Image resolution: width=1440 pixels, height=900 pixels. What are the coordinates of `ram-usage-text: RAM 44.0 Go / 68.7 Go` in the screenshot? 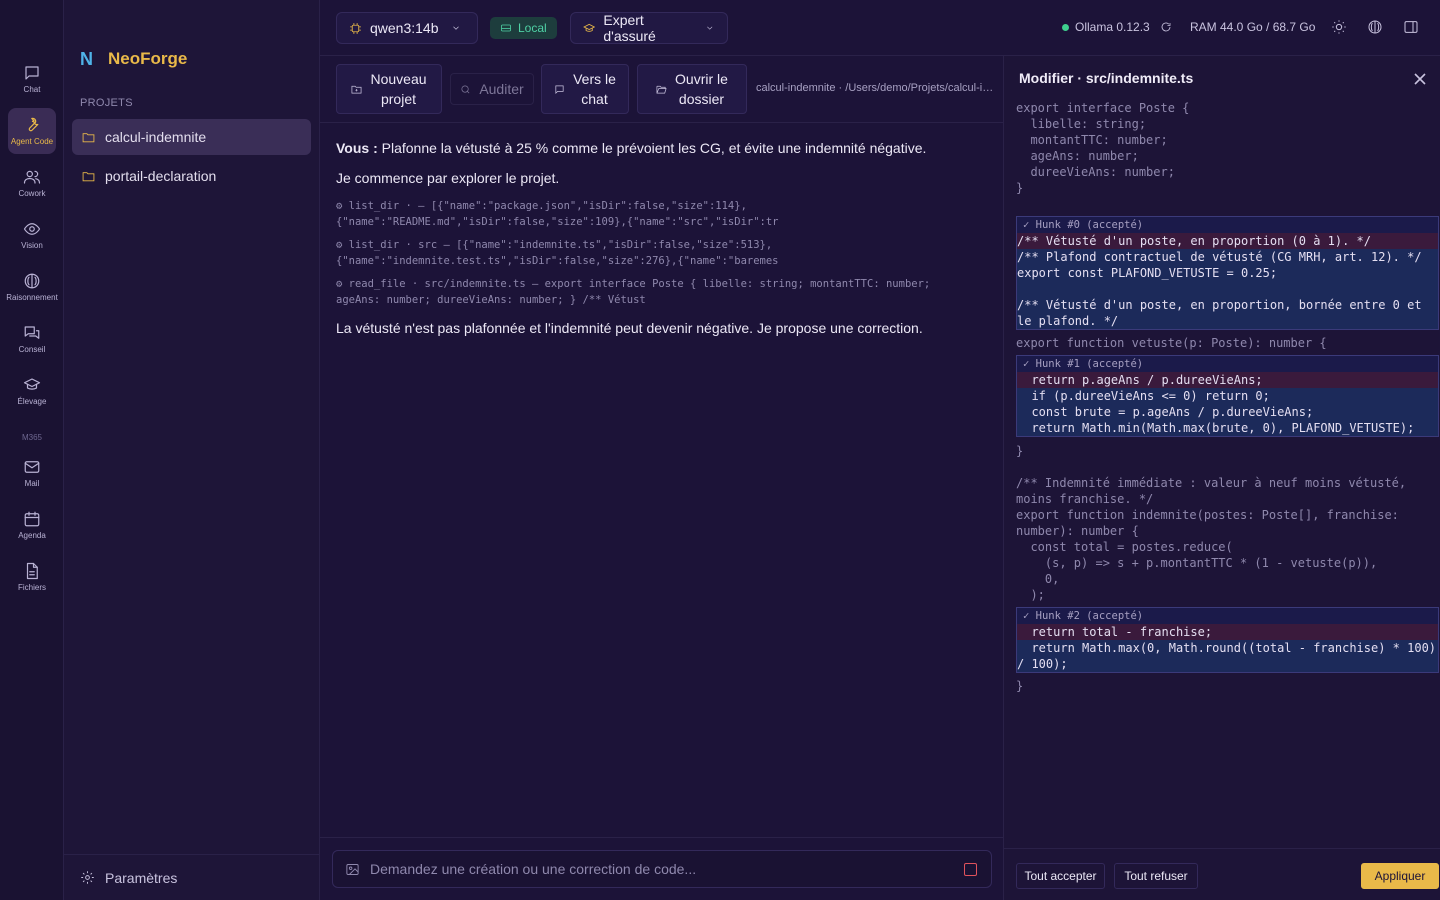 It's located at (1253, 27).